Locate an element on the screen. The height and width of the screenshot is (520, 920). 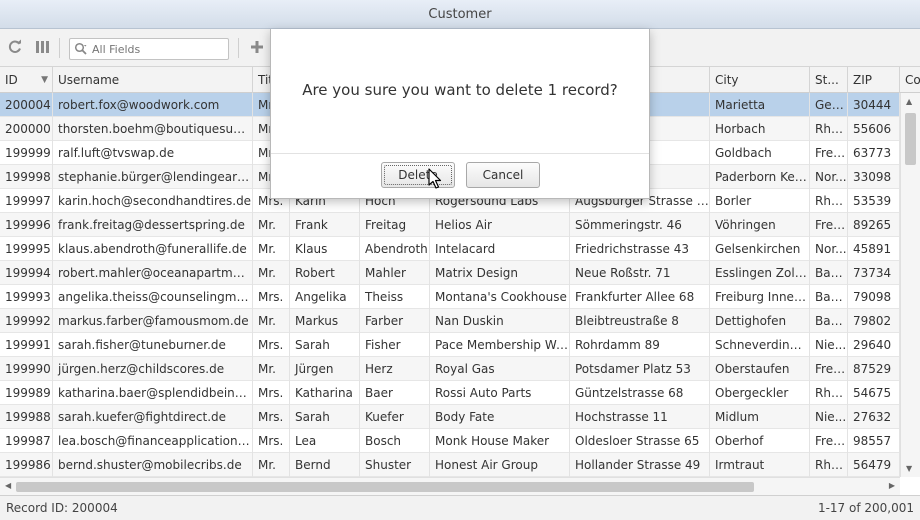
cell-first-name: Klaus is located at coordinates (325, 249).